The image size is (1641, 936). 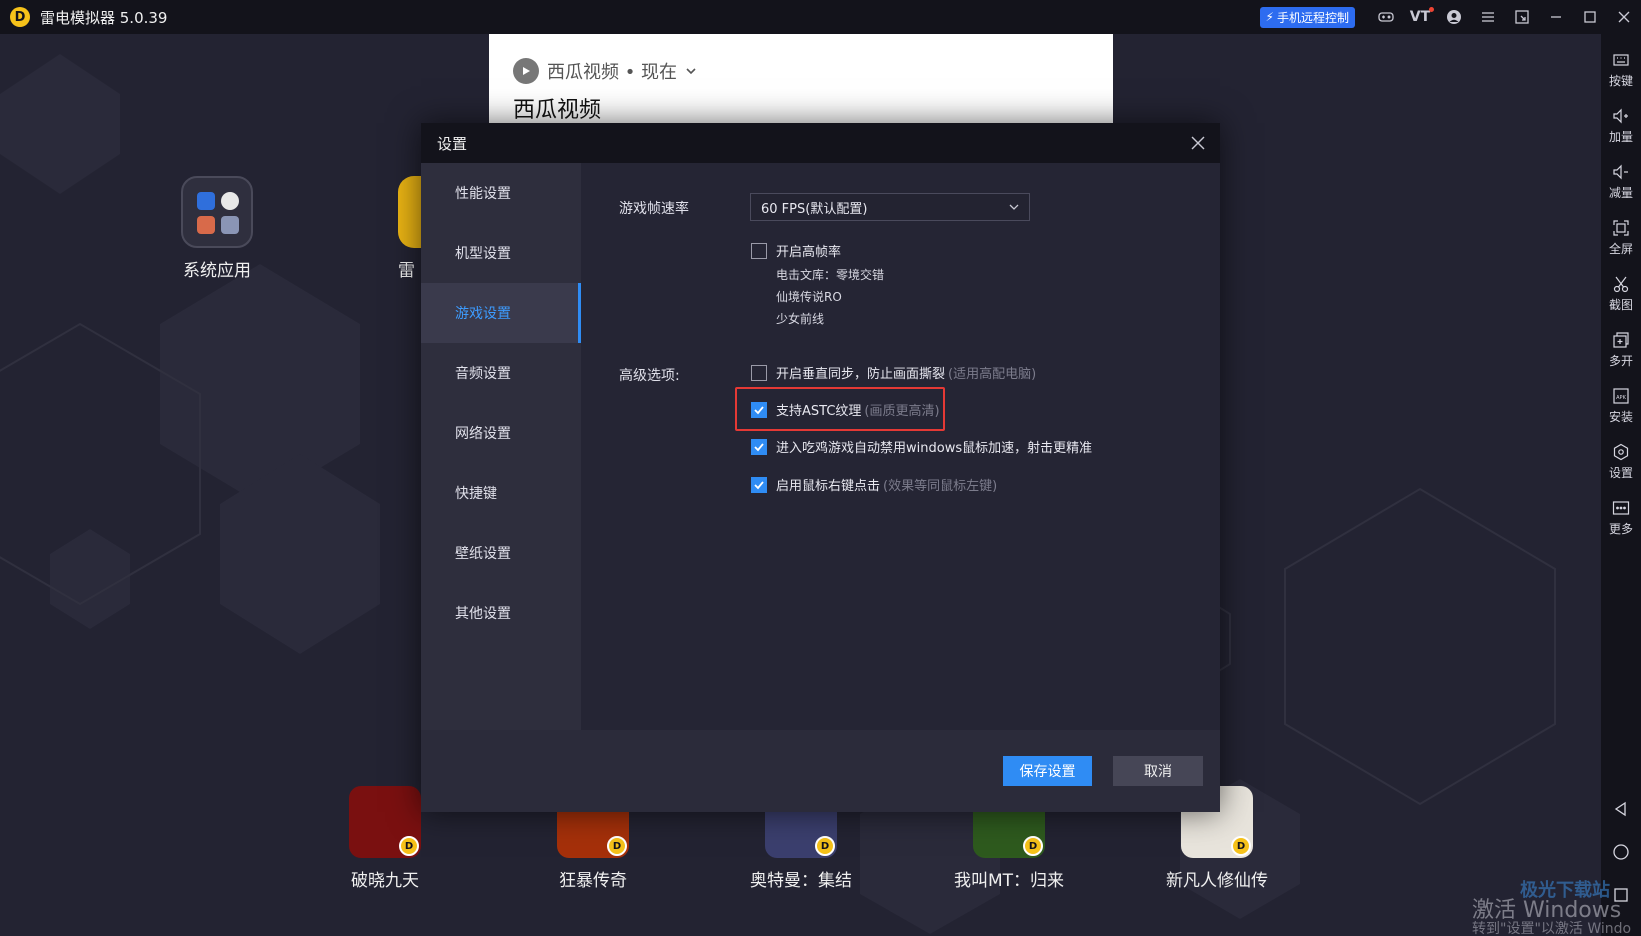 I want to click on toolbar-label: 设置, so click(x=1620, y=473).